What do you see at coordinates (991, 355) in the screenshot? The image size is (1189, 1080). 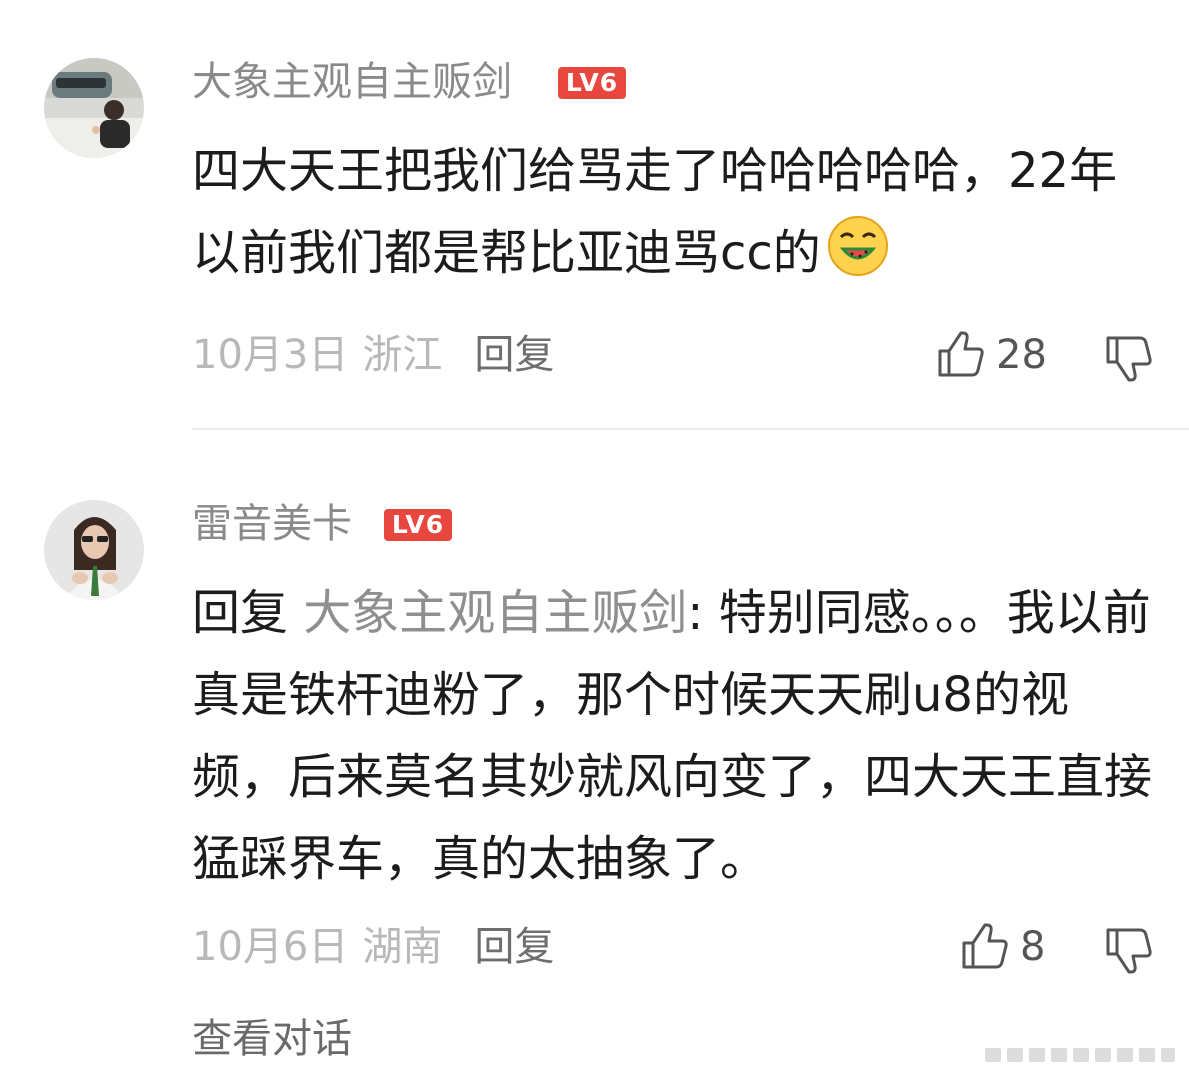 I see `like-button: 28` at bounding box center [991, 355].